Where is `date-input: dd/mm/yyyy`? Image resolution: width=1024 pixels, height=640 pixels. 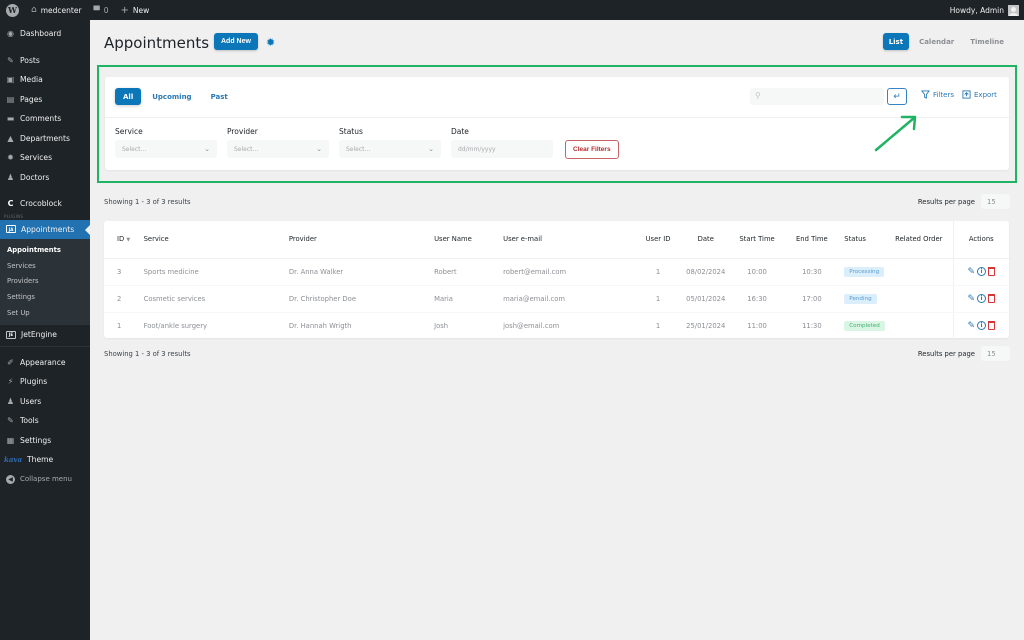 date-input: dd/mm/yyyy is located at coordinates (502, 149).